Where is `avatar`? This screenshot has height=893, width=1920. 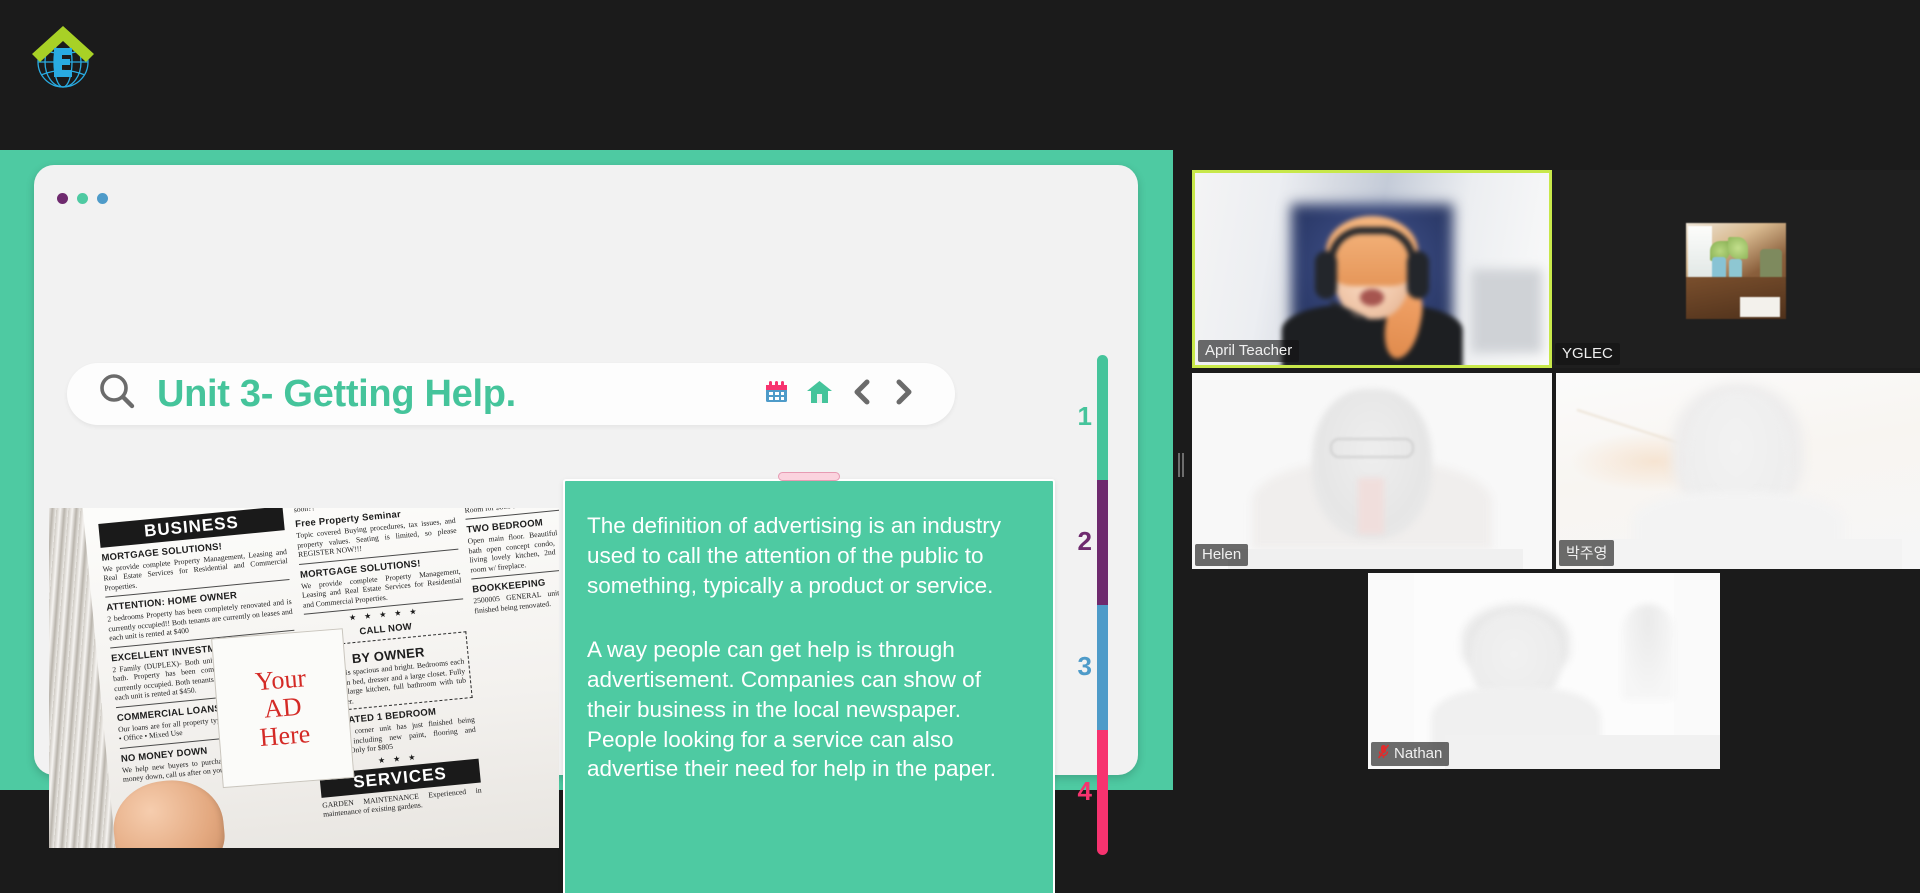
avatar is located at coordinates (1372, 290).